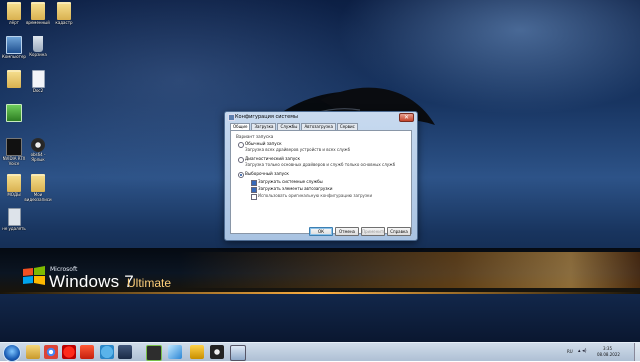 The height and width of the screenshot is (362, 640). I want to click on desktop-icon-app, so click(14, 113).